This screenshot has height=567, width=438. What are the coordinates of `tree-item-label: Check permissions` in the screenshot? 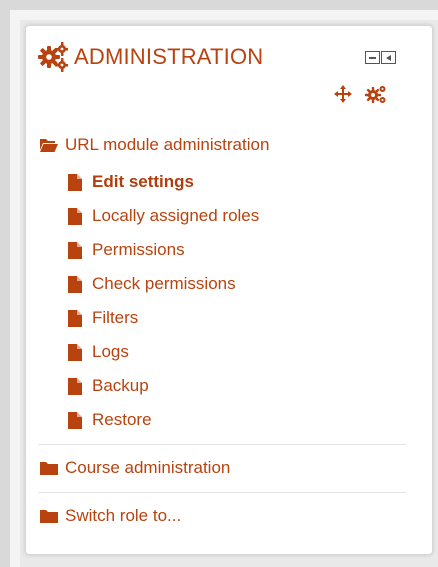 It's located at (164, 283).